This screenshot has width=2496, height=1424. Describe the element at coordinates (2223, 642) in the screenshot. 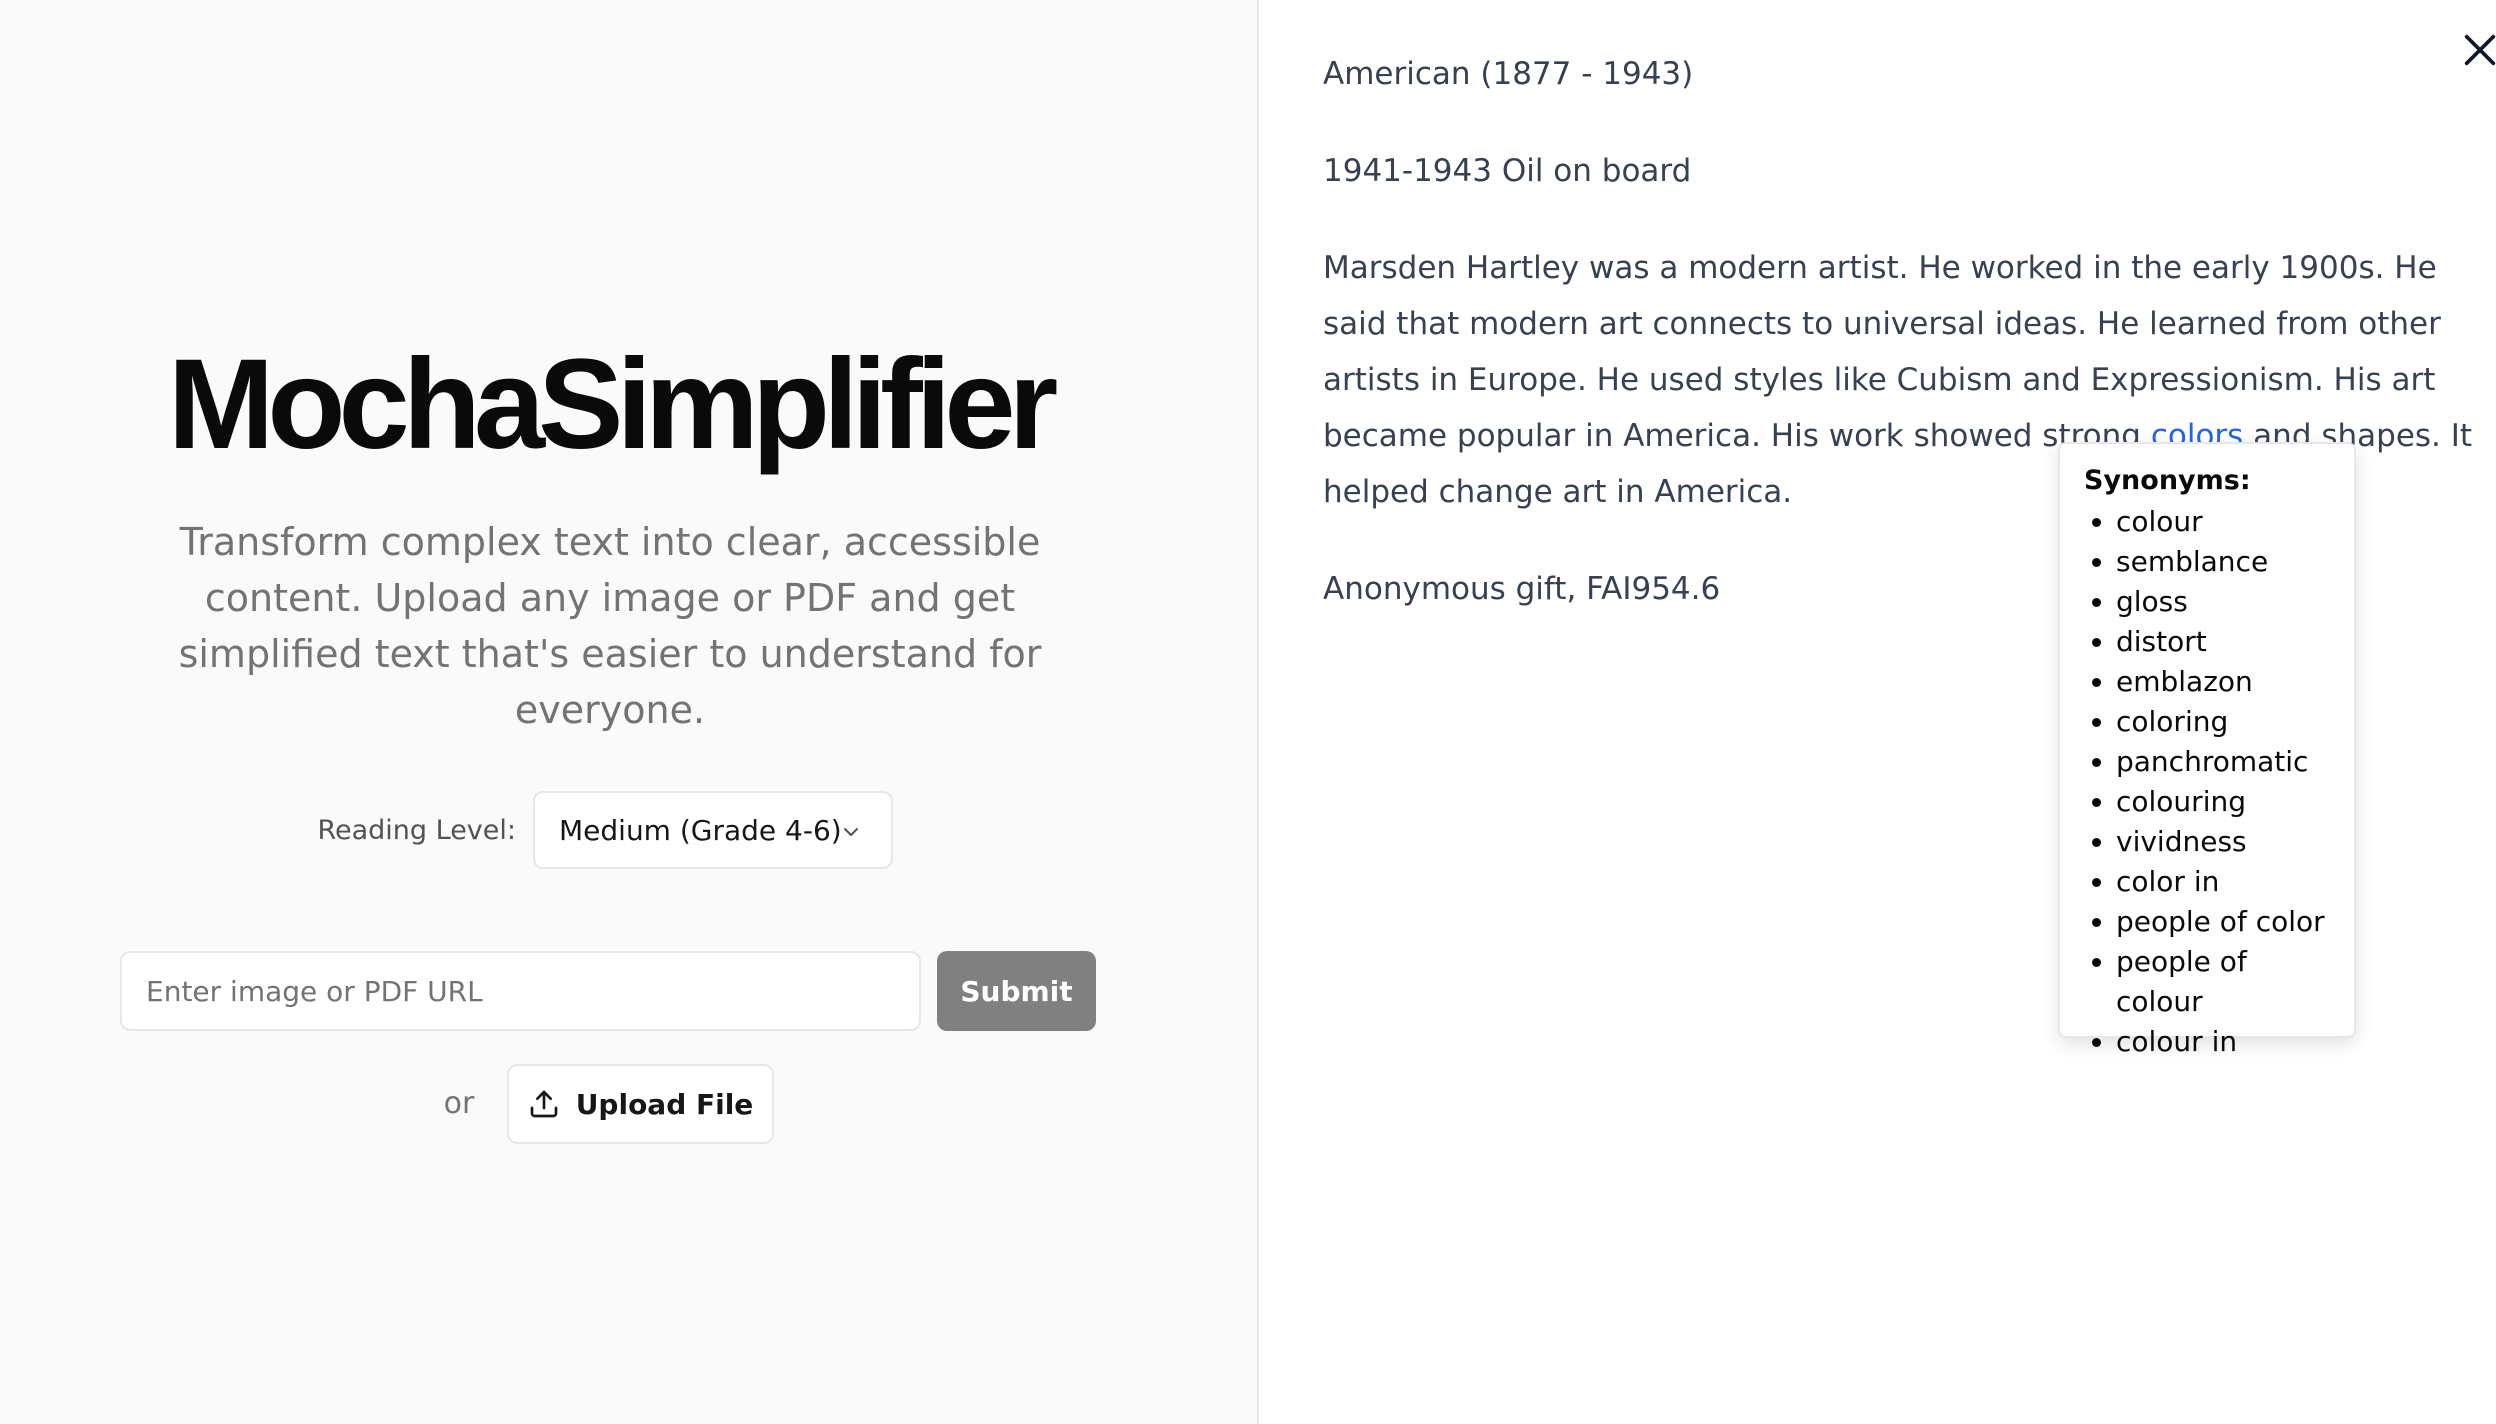

I see `synonym-item: distort` at that location.